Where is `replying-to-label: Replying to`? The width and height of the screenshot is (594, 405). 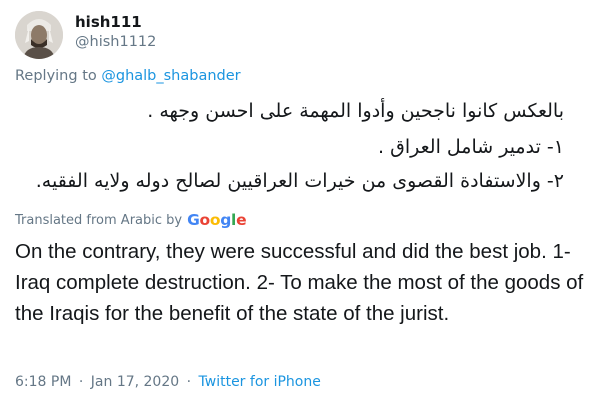
replying-to-label: Replying to is located at coordinates (56, 76).